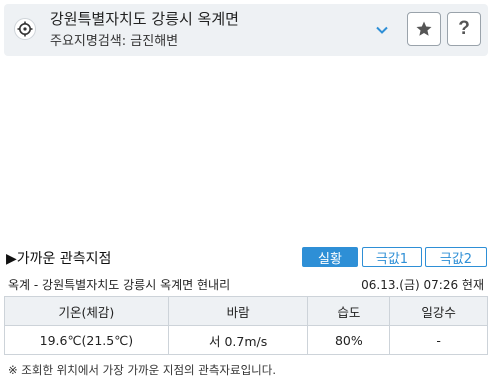 The height and width of the screenshot is (386, 492). Describe the element at coordinates (142, 370) in the screenshot. I see `footnote: ※ 조회한 위치에서 가장 가까운 지점의 관측자료입니다.` at that location.